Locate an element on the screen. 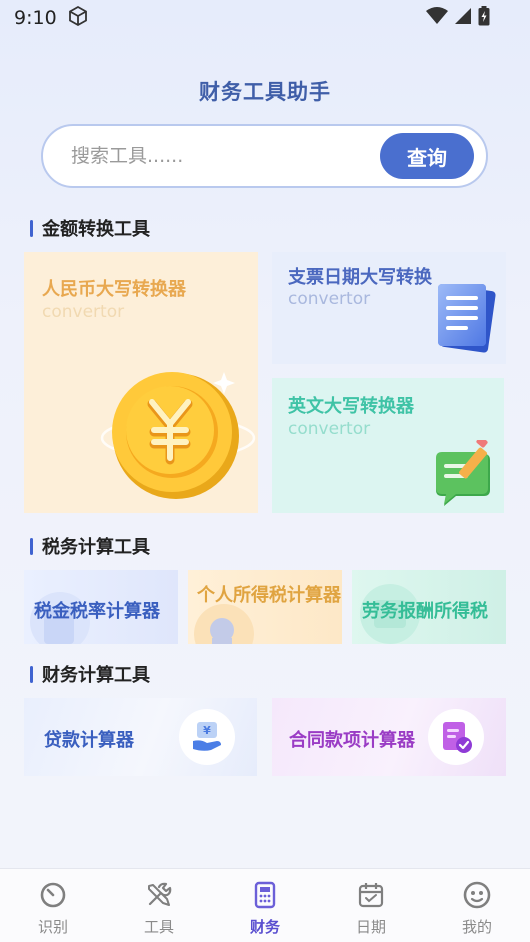 Image resolution: width=530 pixels, height=942 pixels. timer-icon is located at coordinates (53, 897).